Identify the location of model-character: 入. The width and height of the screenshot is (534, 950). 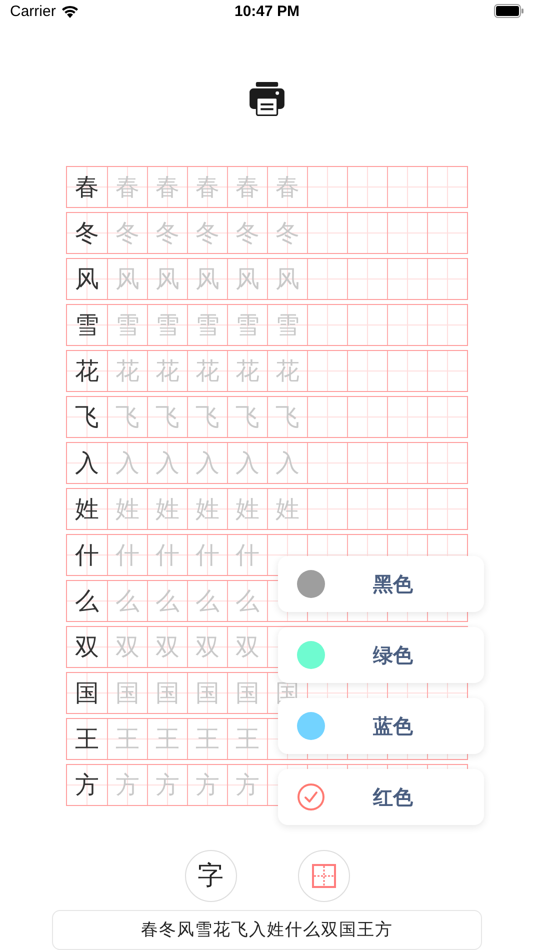
(87, 462).